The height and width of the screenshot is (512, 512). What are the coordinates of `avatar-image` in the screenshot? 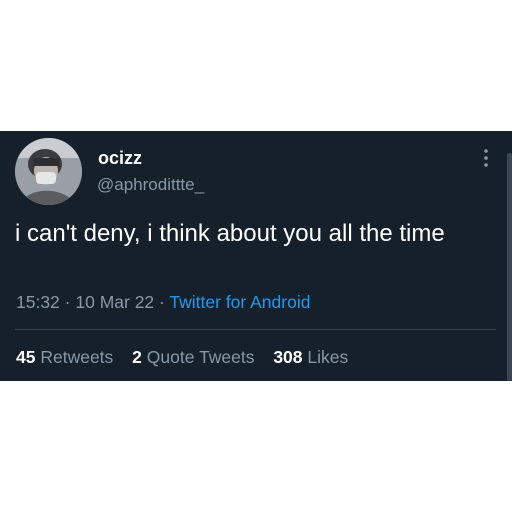 It's located at (48, 171).